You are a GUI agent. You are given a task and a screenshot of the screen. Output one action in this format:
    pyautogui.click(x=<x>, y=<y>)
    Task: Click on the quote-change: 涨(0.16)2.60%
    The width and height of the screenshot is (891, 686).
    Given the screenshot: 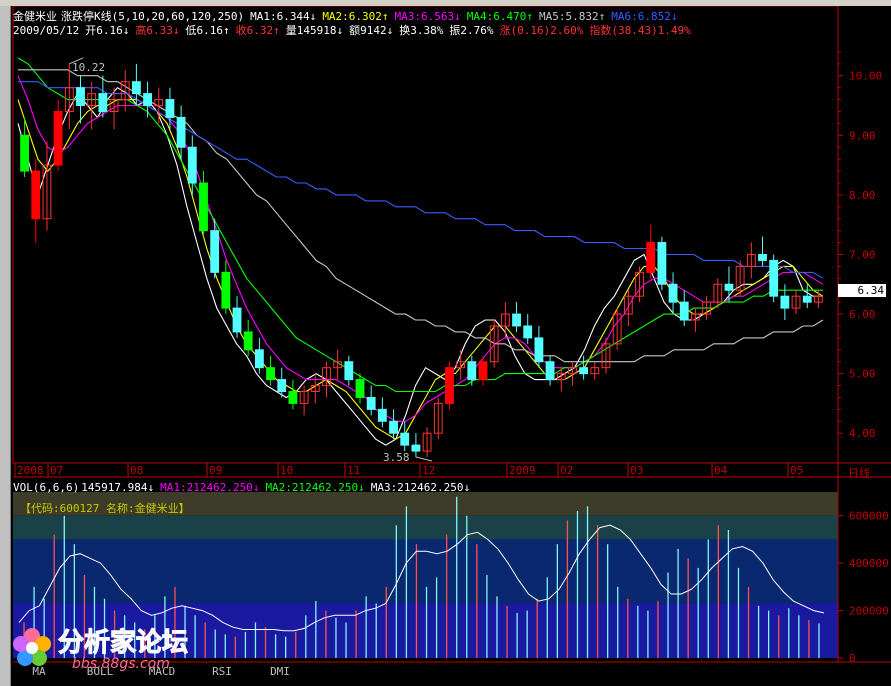 What is the action you would take?
    pyautogui.click(x=541, y=30)
    